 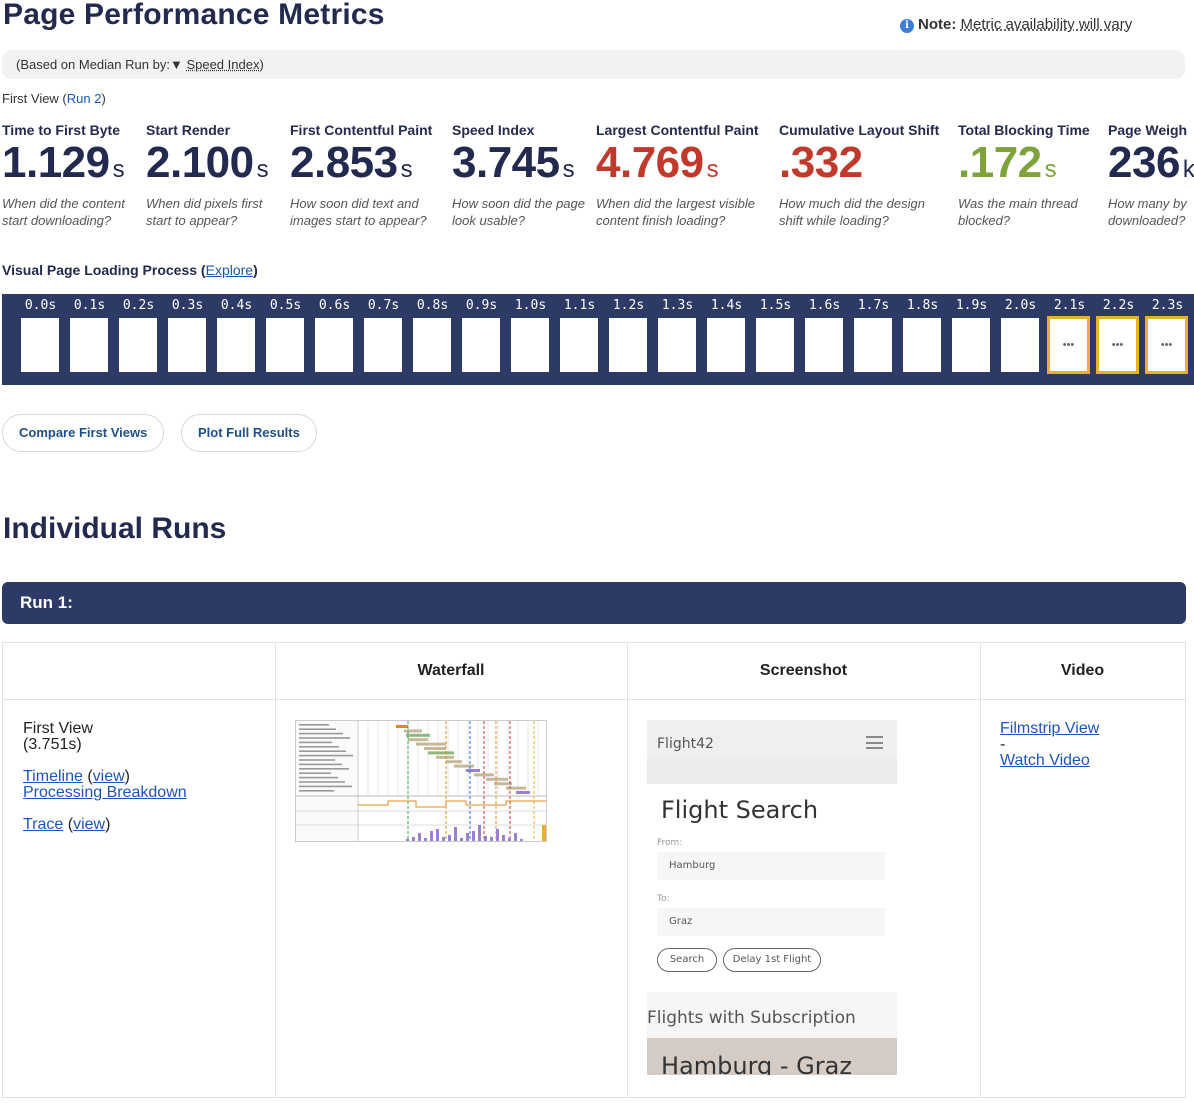 I want to click on filmstrip-frame: 1.1s, so click(x=579, y=333).